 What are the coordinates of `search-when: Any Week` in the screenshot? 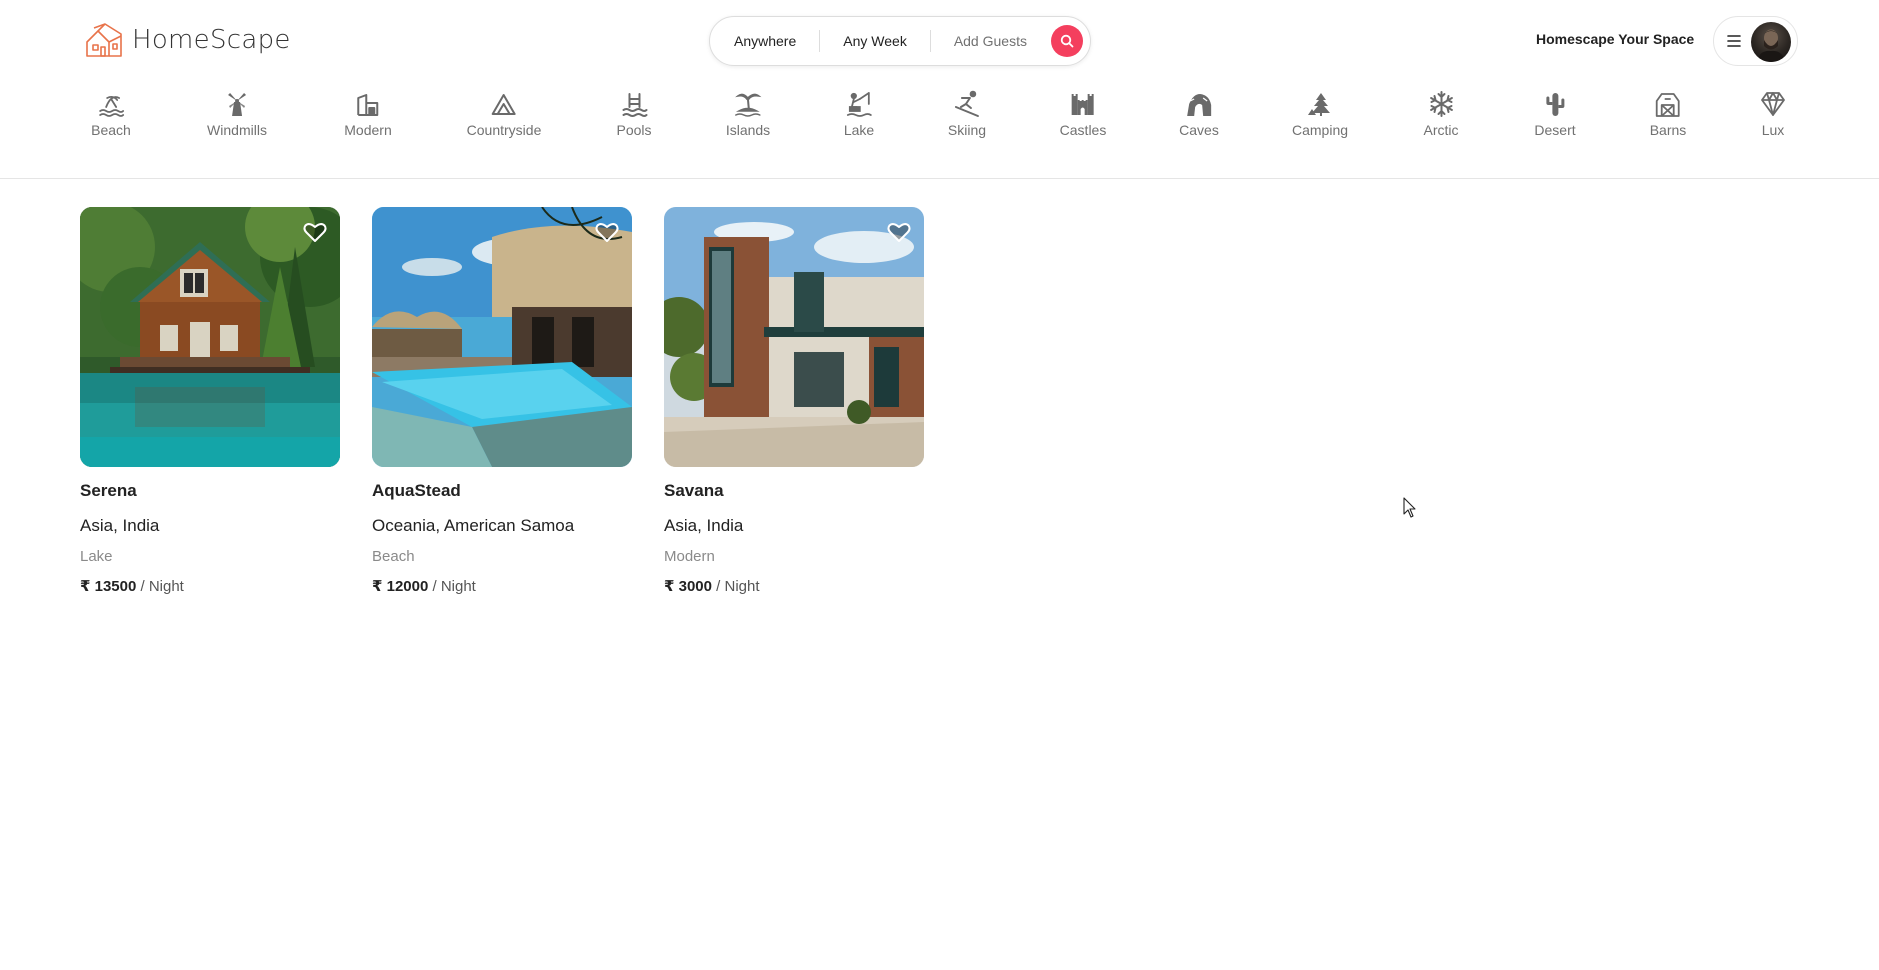 It's located at (875, 41).